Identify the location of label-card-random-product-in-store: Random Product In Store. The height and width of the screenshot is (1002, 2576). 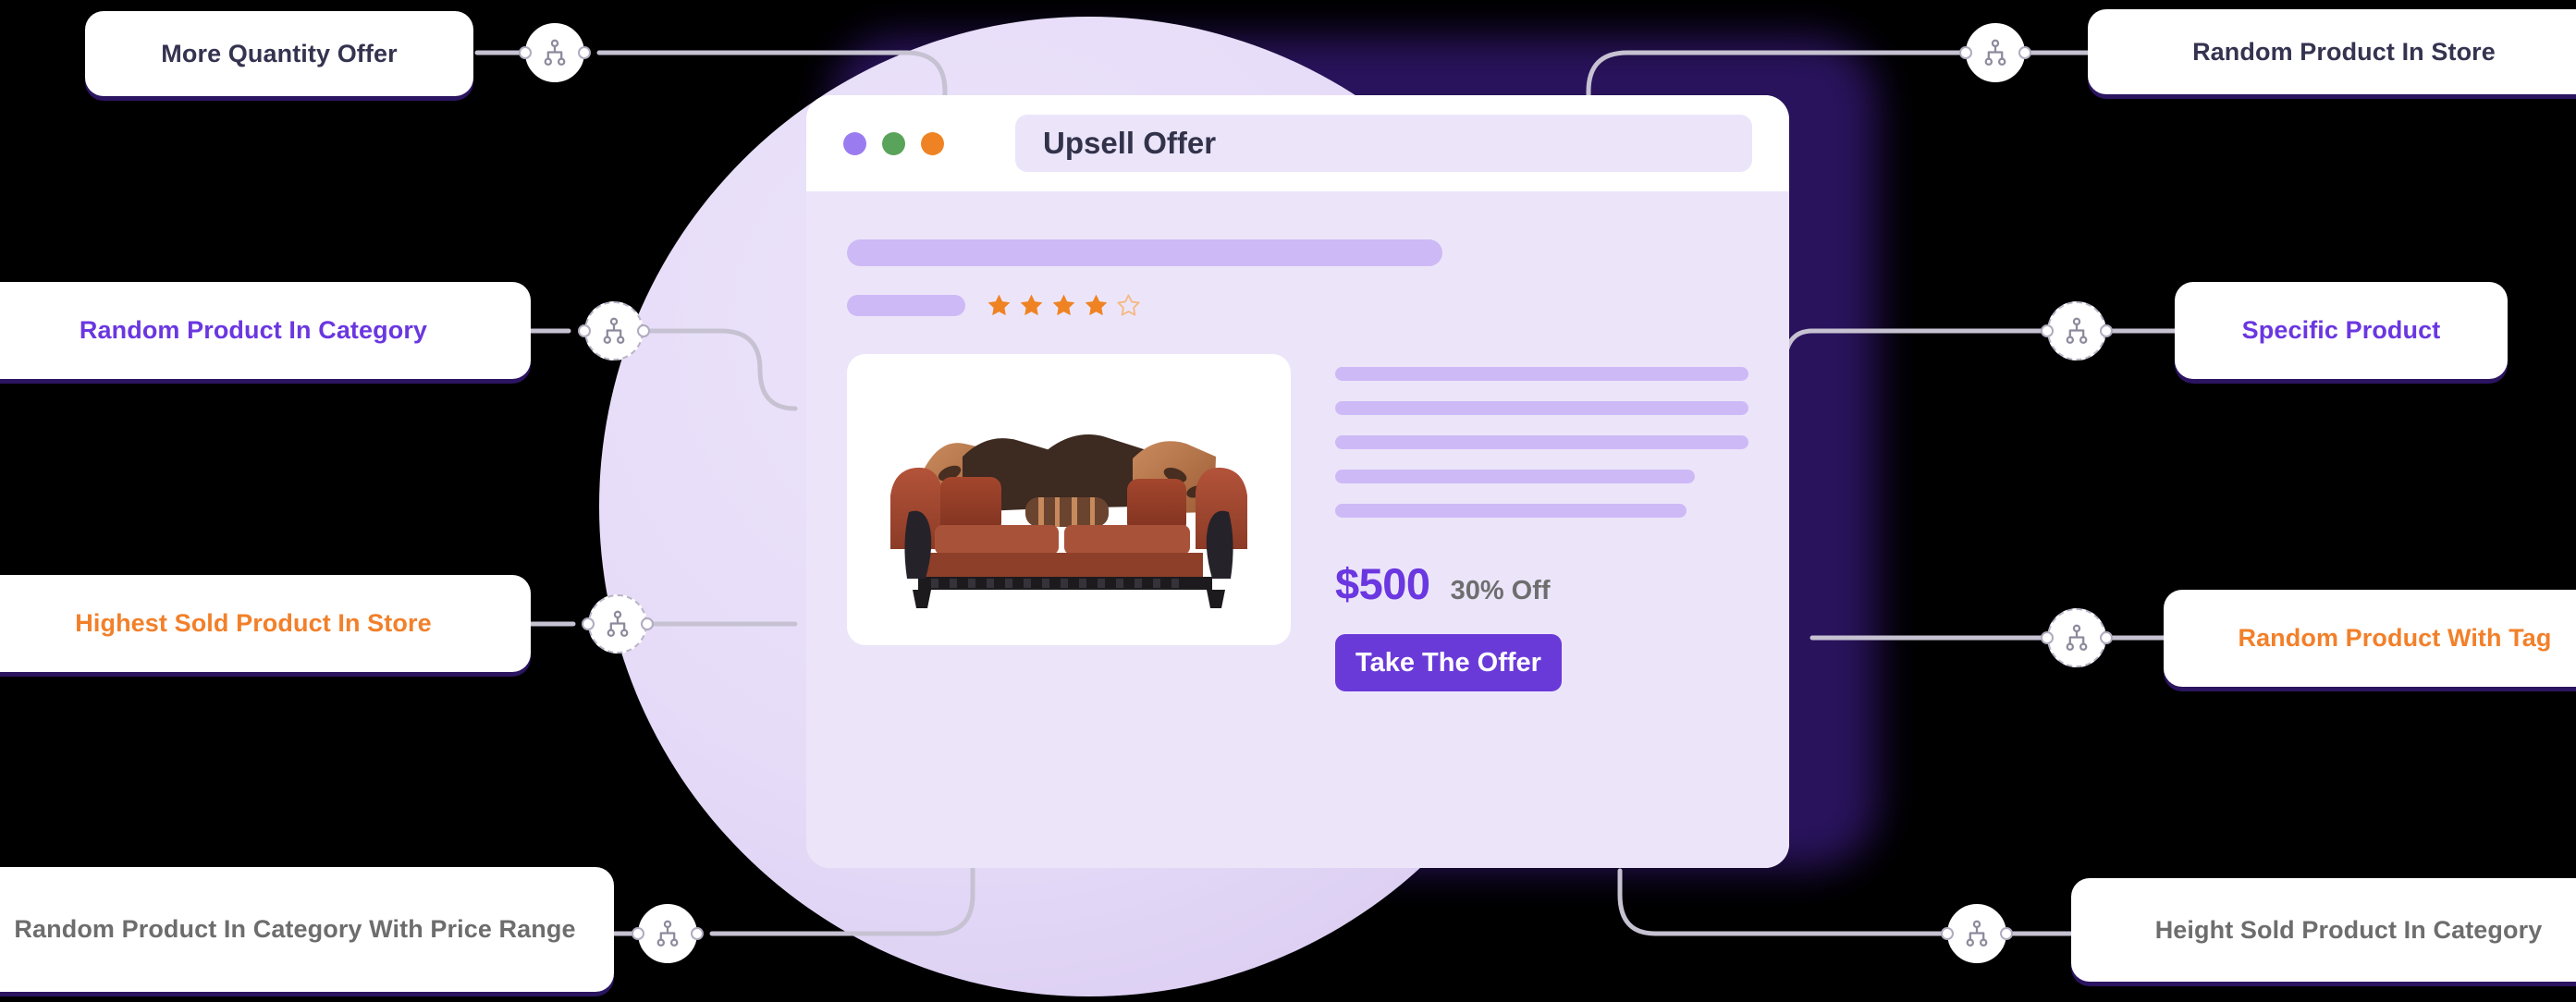
(2332, 51).